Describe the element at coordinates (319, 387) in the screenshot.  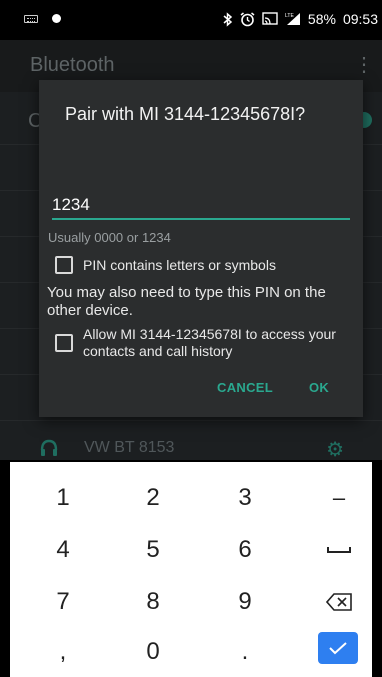
I see `ok-button: OK` at that location.